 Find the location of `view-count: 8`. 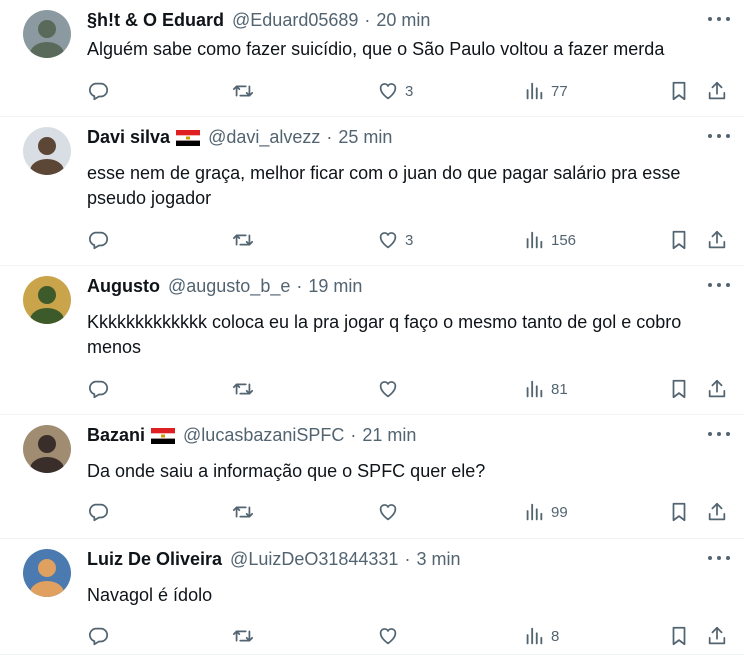

view-count: 8 is located at coordinates (555, 636).